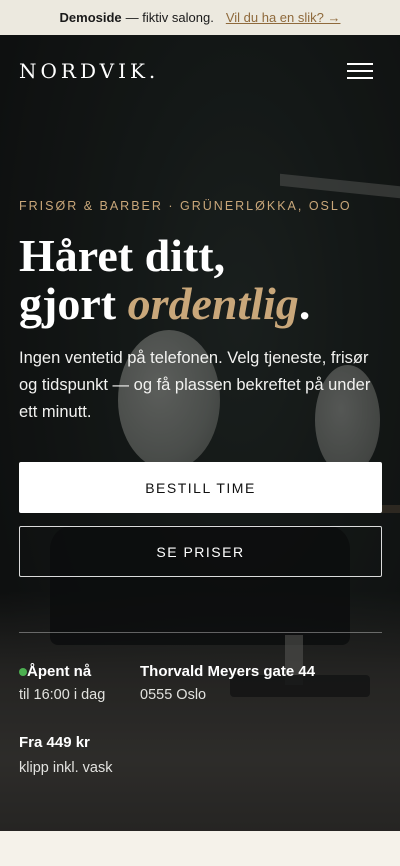  I want to click on headline-line2-prefix: gjort, so click(73, 303).